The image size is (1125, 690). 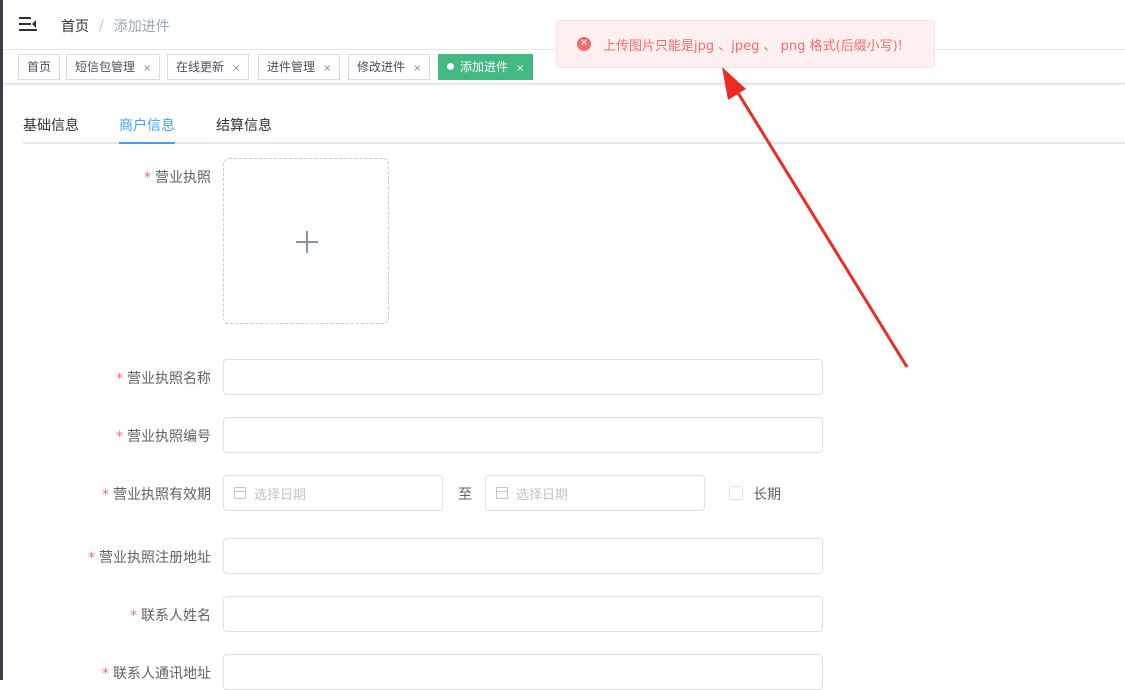 What do you see at coordinates (450, 66) in the screenshot?
I see `active-dot-icon` at bounding box center [450, 66].